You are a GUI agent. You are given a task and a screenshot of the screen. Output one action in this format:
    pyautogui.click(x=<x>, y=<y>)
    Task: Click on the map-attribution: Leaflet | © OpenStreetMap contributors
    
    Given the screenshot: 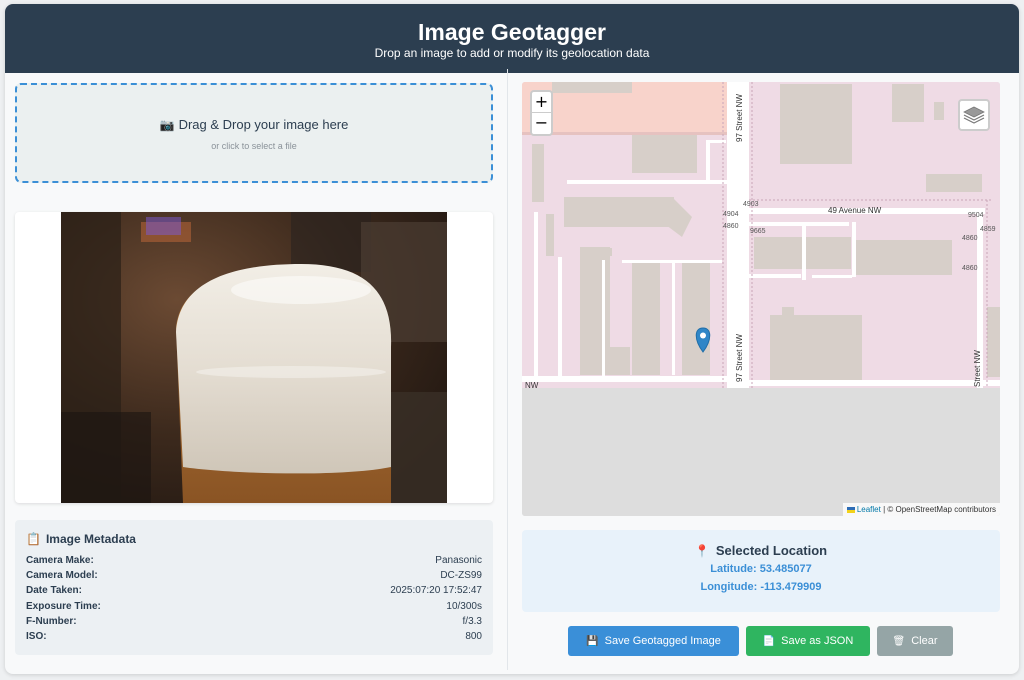 What is the action you would take?
    pyautogui.click(x=921, y=509)
    